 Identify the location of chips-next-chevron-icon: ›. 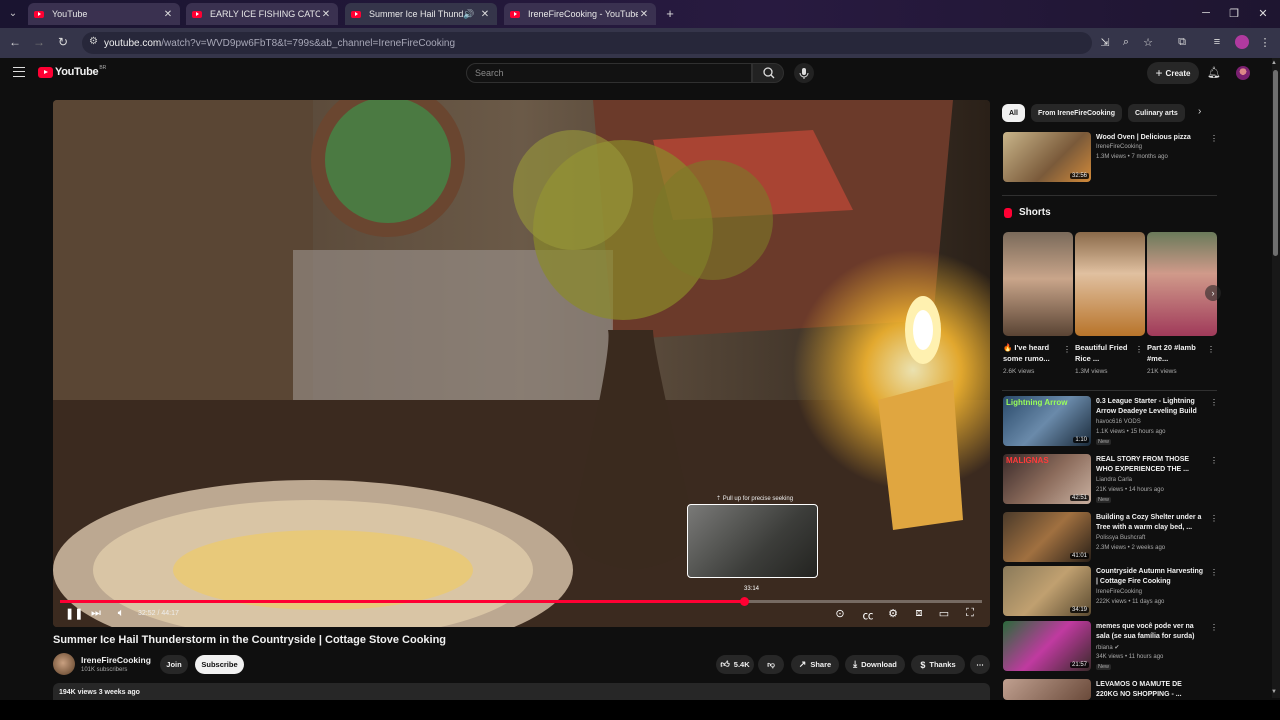
(1199, 111).